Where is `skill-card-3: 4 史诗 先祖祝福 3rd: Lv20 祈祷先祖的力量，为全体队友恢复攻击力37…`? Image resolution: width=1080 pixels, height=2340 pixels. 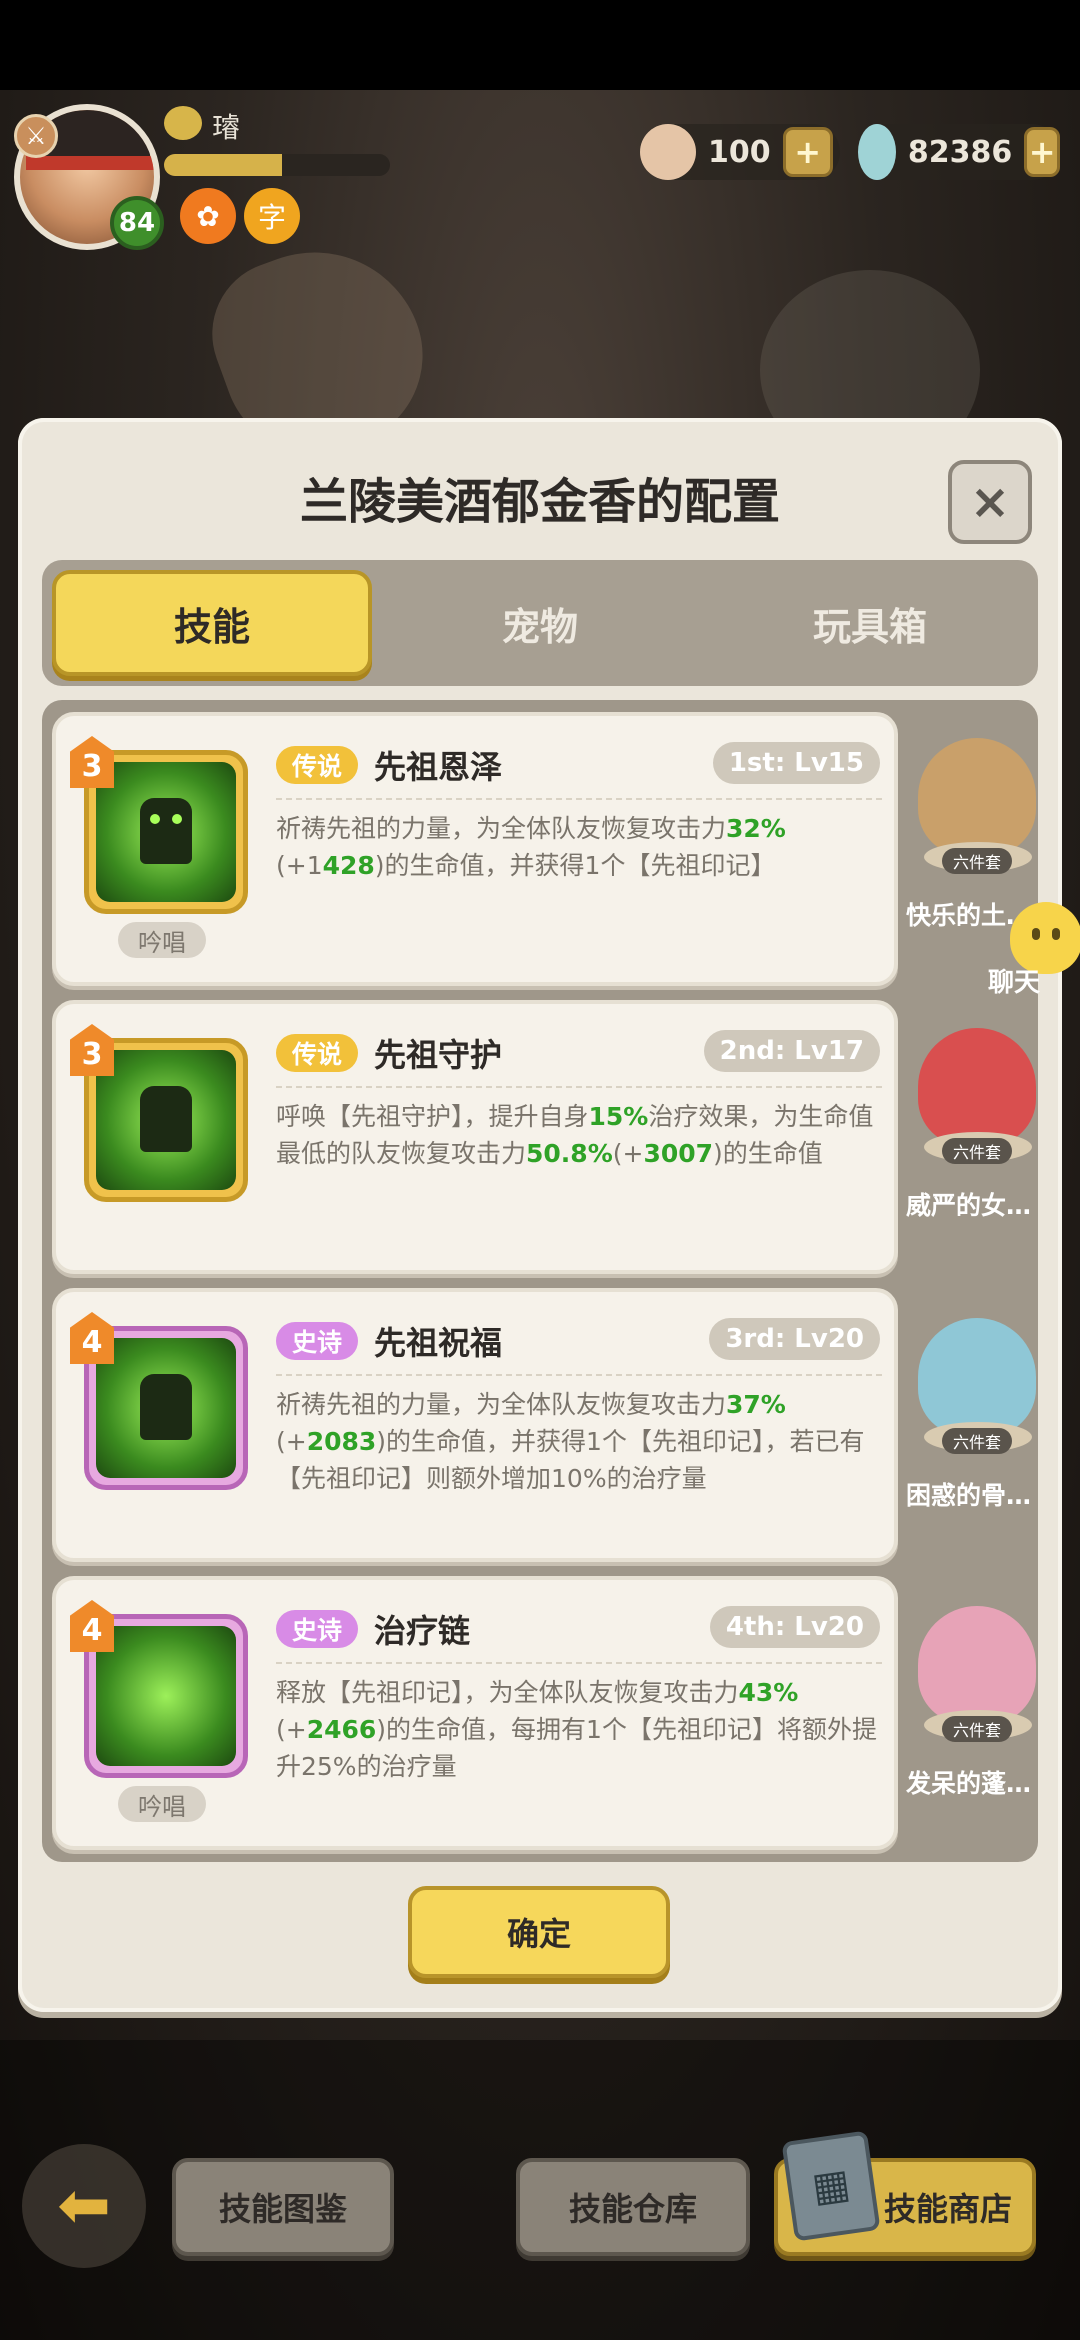
skill-card-3: 4 史诗 先祖祝福 3rd: Lv20 祈祷先祖的力量，为全体队友恢复攻击力37… is located at coordinates (475, 1425).